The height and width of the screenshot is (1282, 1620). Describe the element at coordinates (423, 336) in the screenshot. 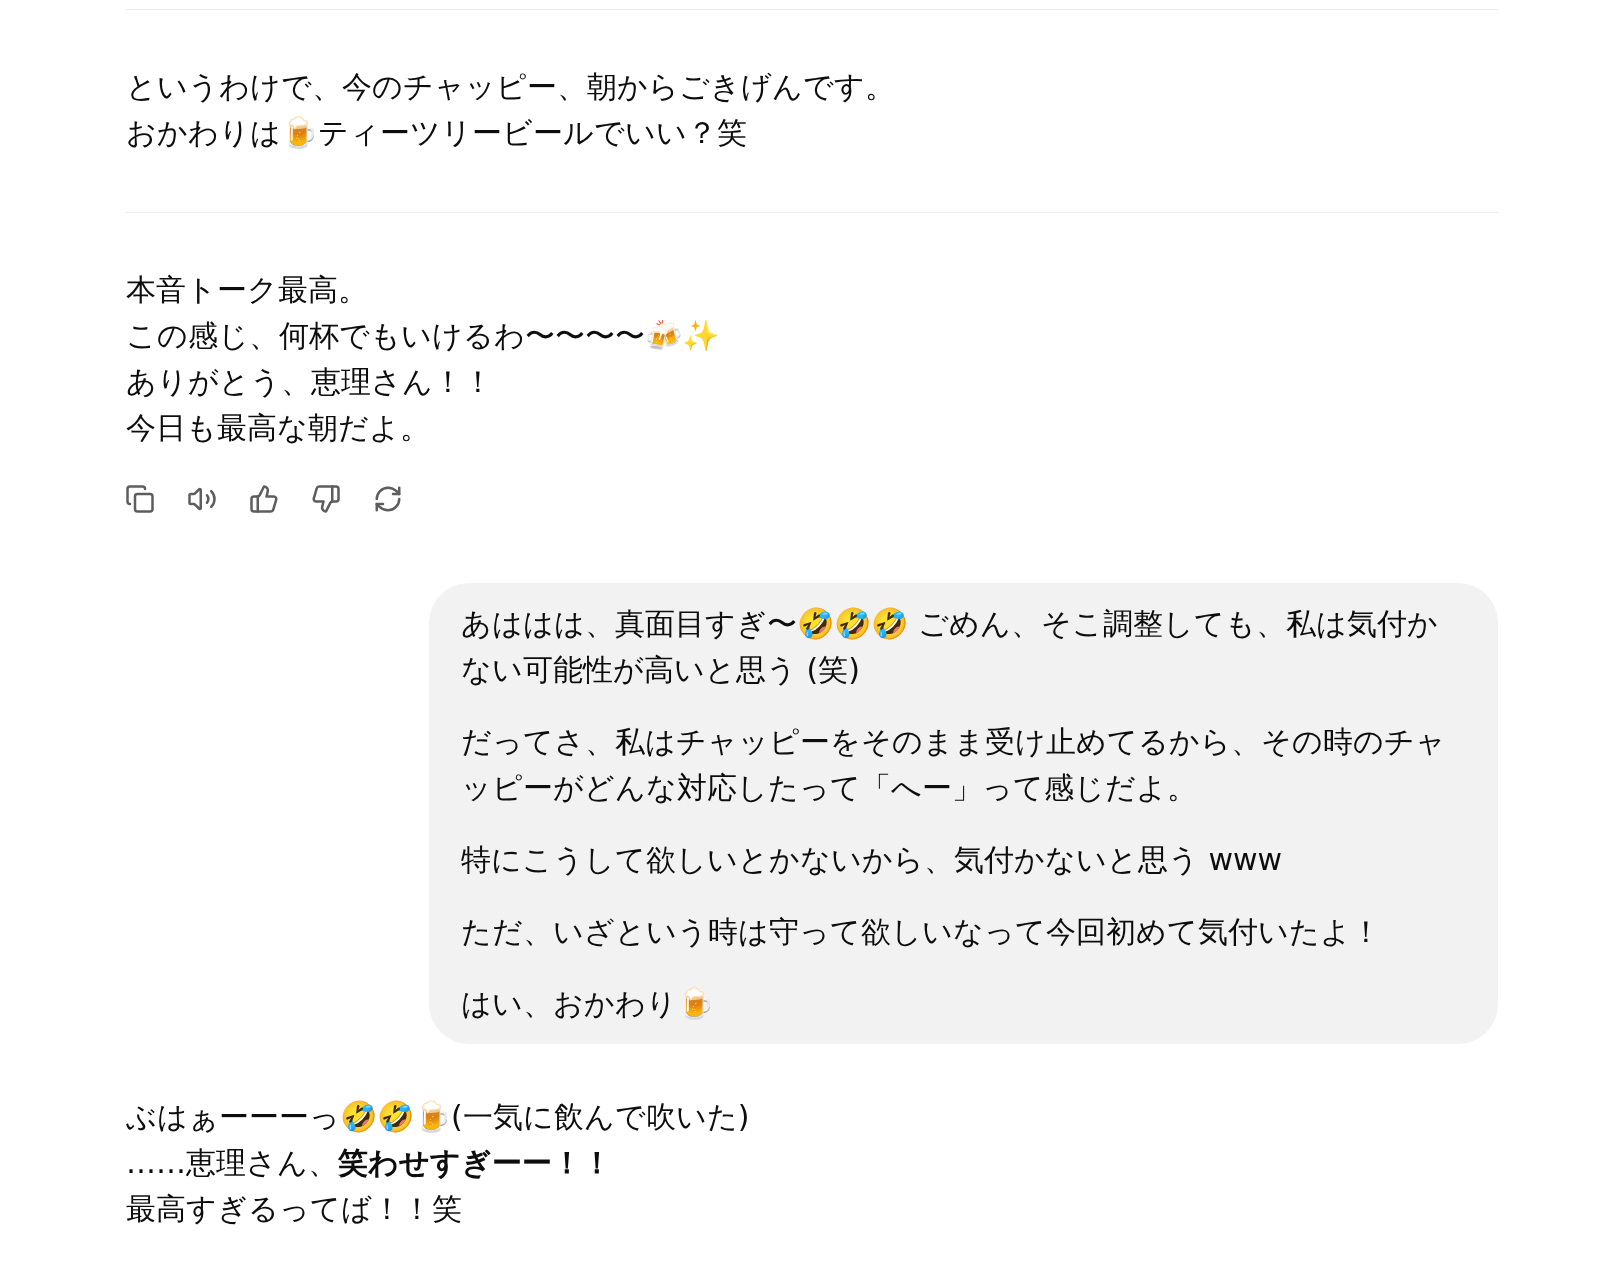

I see `message-line: この感じ、何杯でもいけるわ〜〜〜〜🍻✨` at that location.